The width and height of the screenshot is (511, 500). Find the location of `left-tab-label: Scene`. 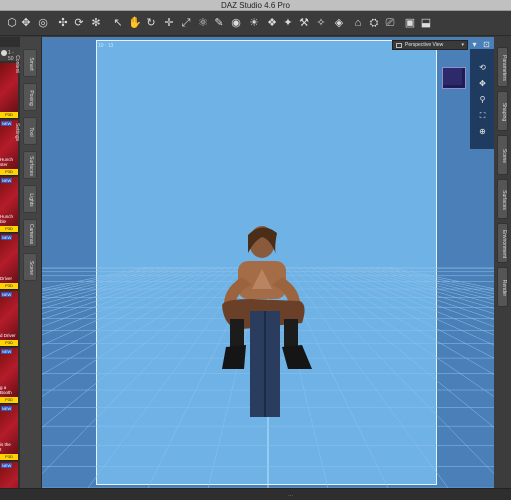

left-tab-label: Scene is located at coordinates (31, 268).